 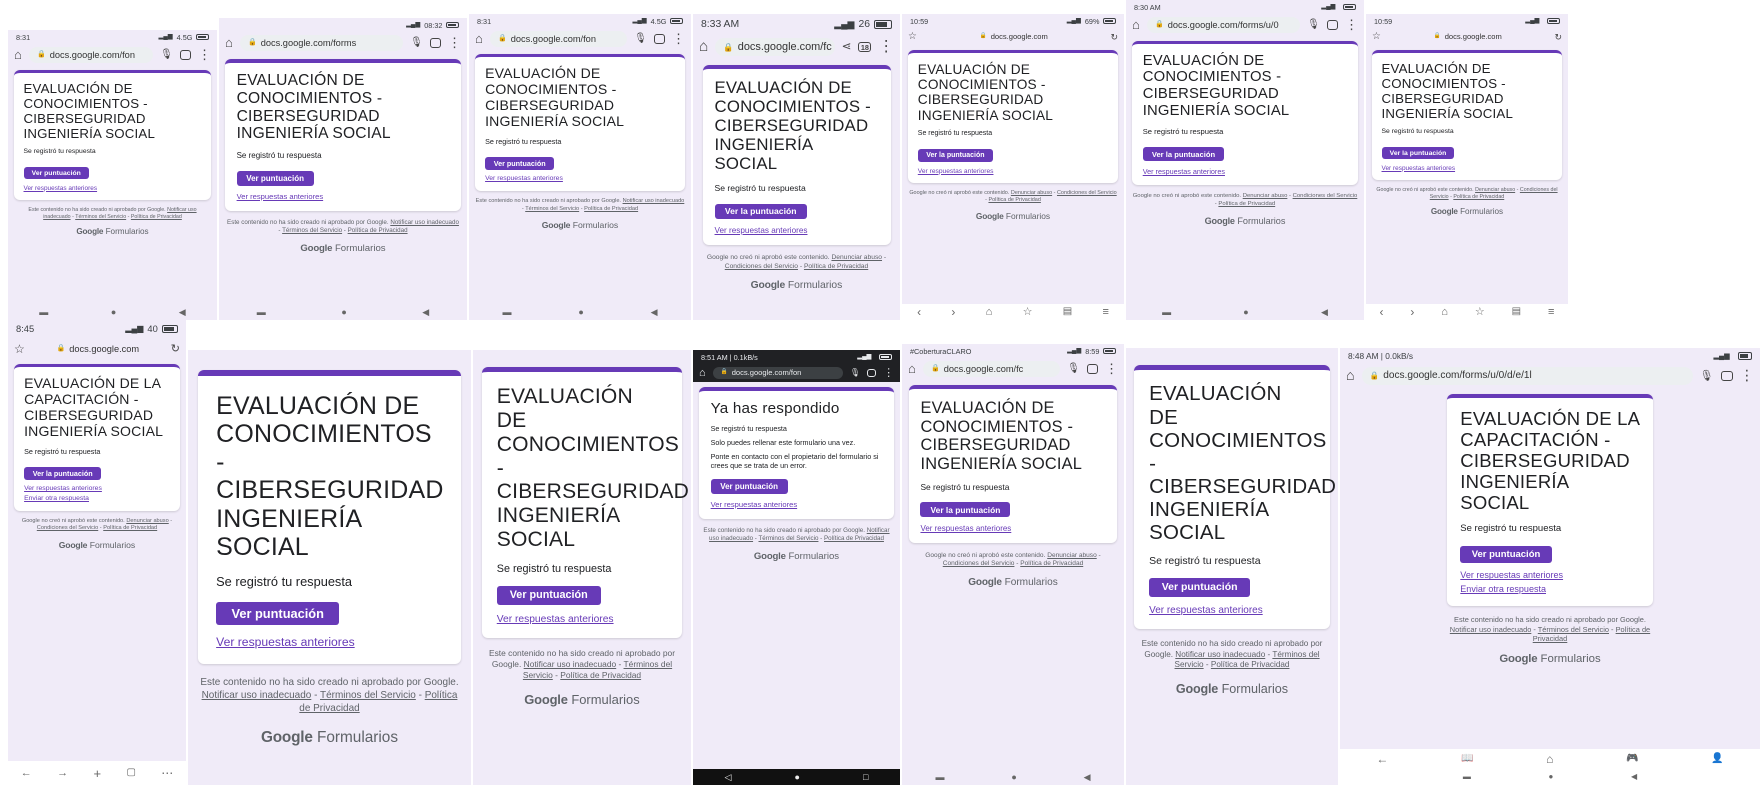 What do you see at coordinates (865, 47) in the screenshot?
I see `tab-switcher-icon: 18` at bounding box center [865, 47].